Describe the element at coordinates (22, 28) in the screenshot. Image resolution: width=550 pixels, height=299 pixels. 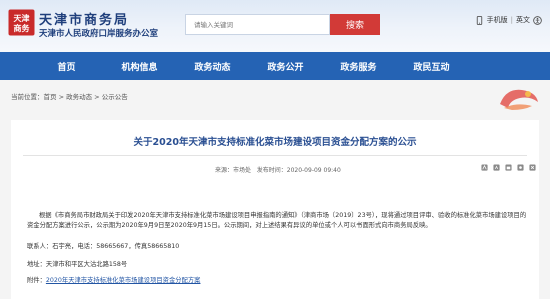
I see `svg-text: 商务` at that location.